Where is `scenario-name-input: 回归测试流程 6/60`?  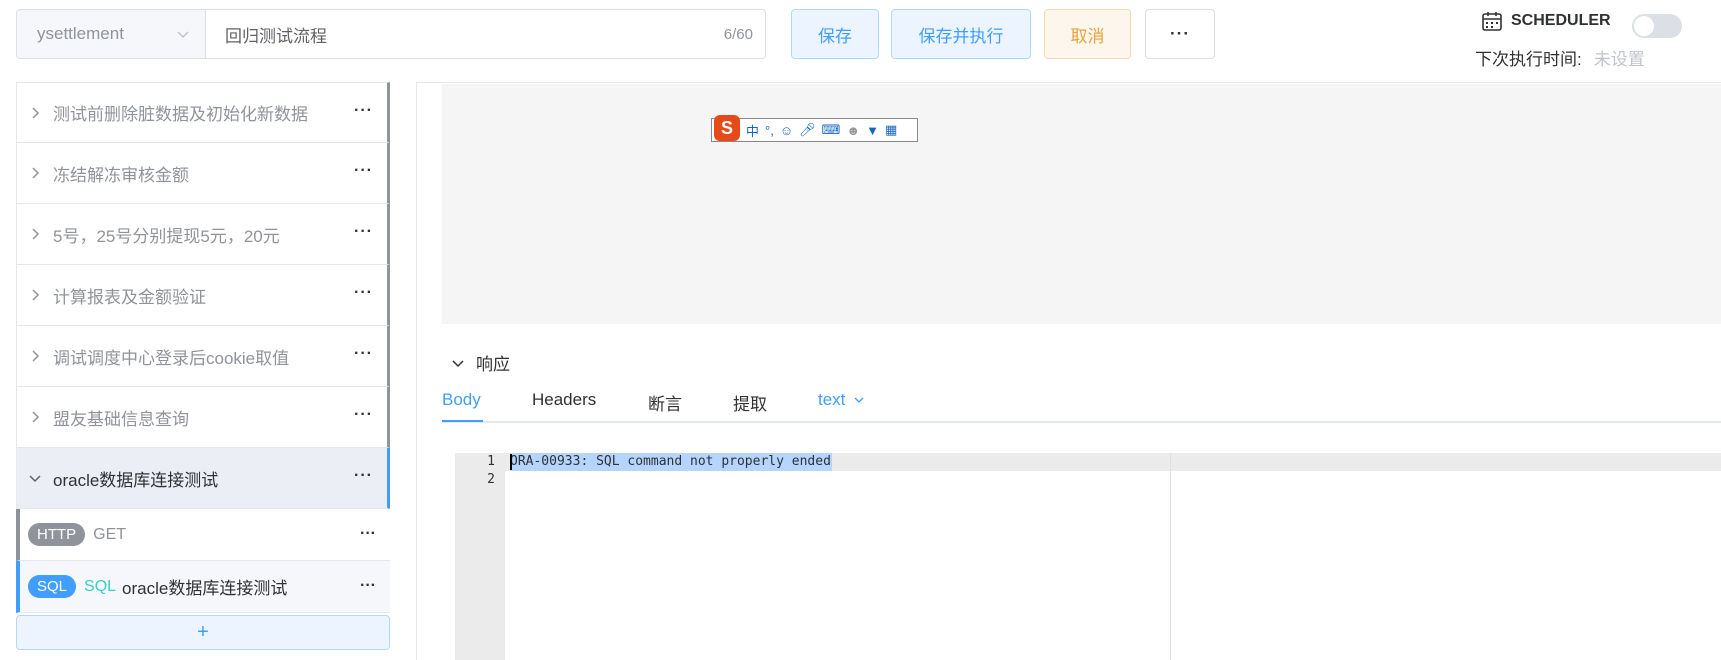
scenario-name-input: 回归测试流程 6/60 is located at coordinates (485, 34).